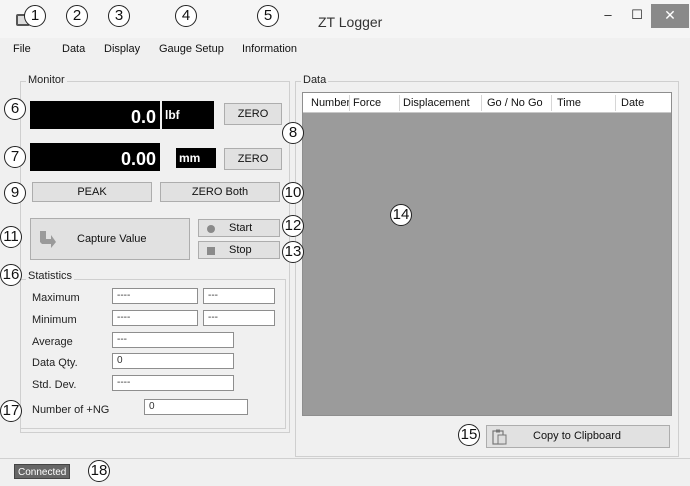 The width and height of the screenshot is (690, 486). Describe the element at coordinates (15, 157) in the screenshot. I see `callout-7: 7` at that location.